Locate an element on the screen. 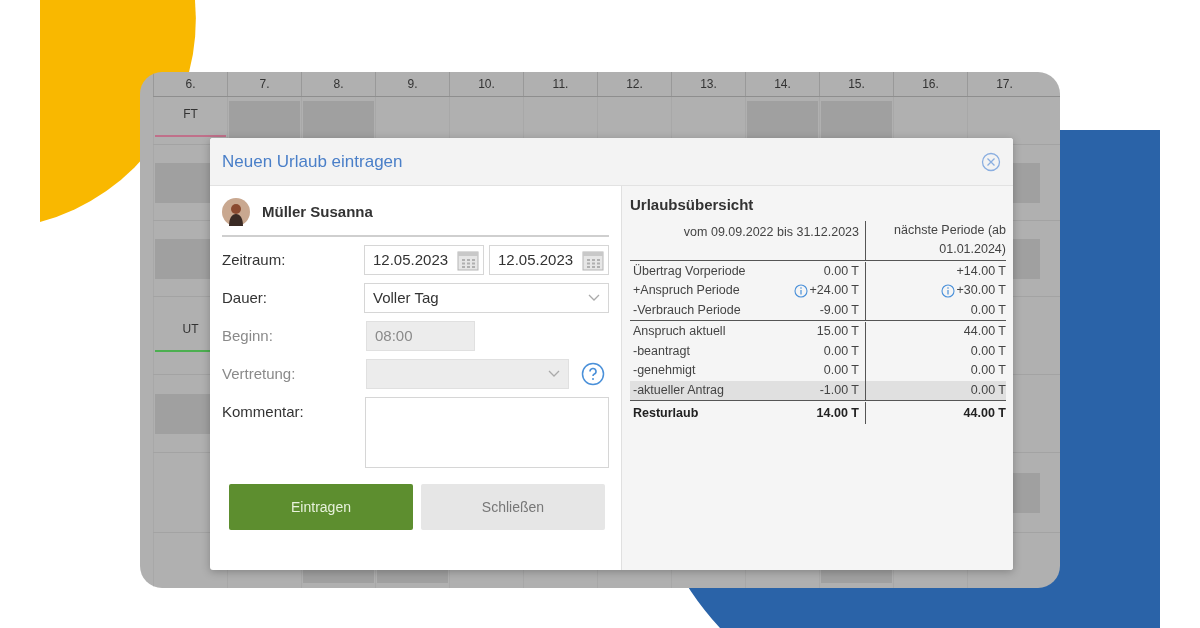  field-label: Vertretung: is located at coordinates (259, 373).